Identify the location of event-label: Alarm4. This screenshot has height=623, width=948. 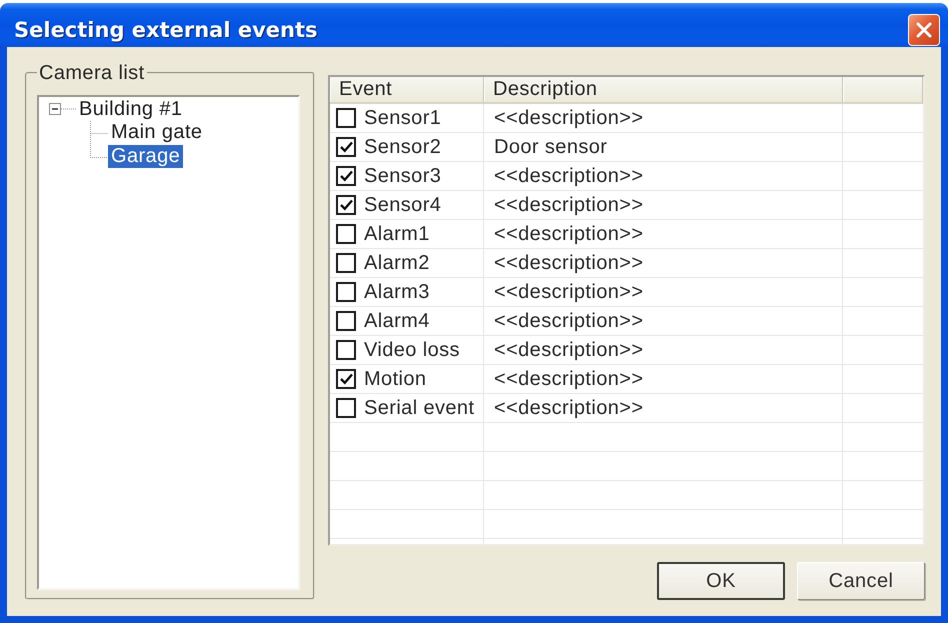
(397, 321).